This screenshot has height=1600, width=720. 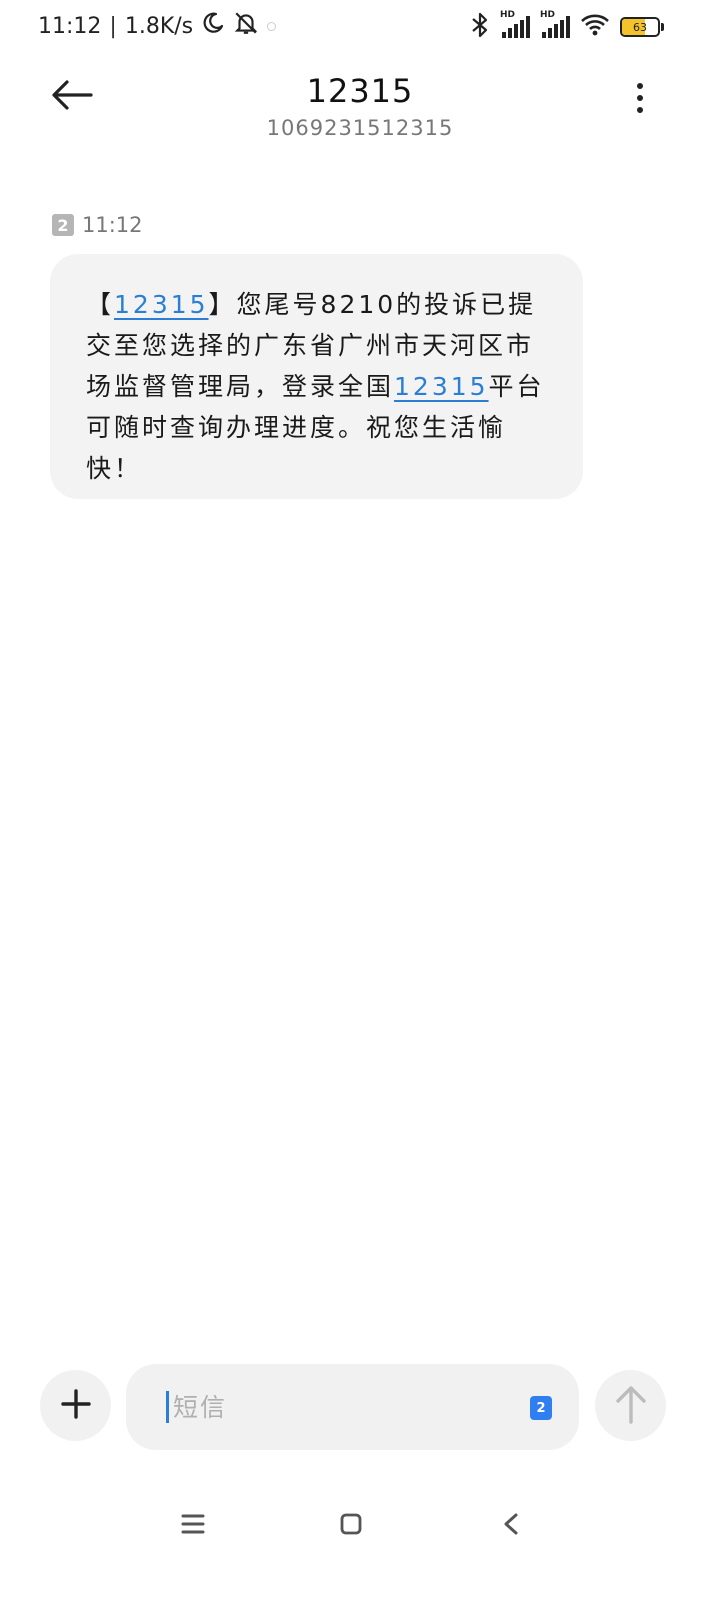 I want to click on network-speed: 1.8K/s, so click(x=159, y=26).